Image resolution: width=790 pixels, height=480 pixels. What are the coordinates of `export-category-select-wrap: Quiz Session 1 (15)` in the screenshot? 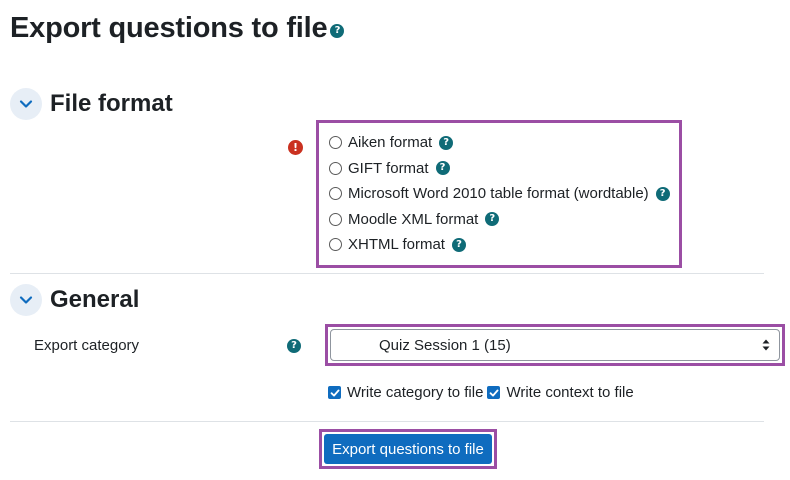 It's located at (555, 345).